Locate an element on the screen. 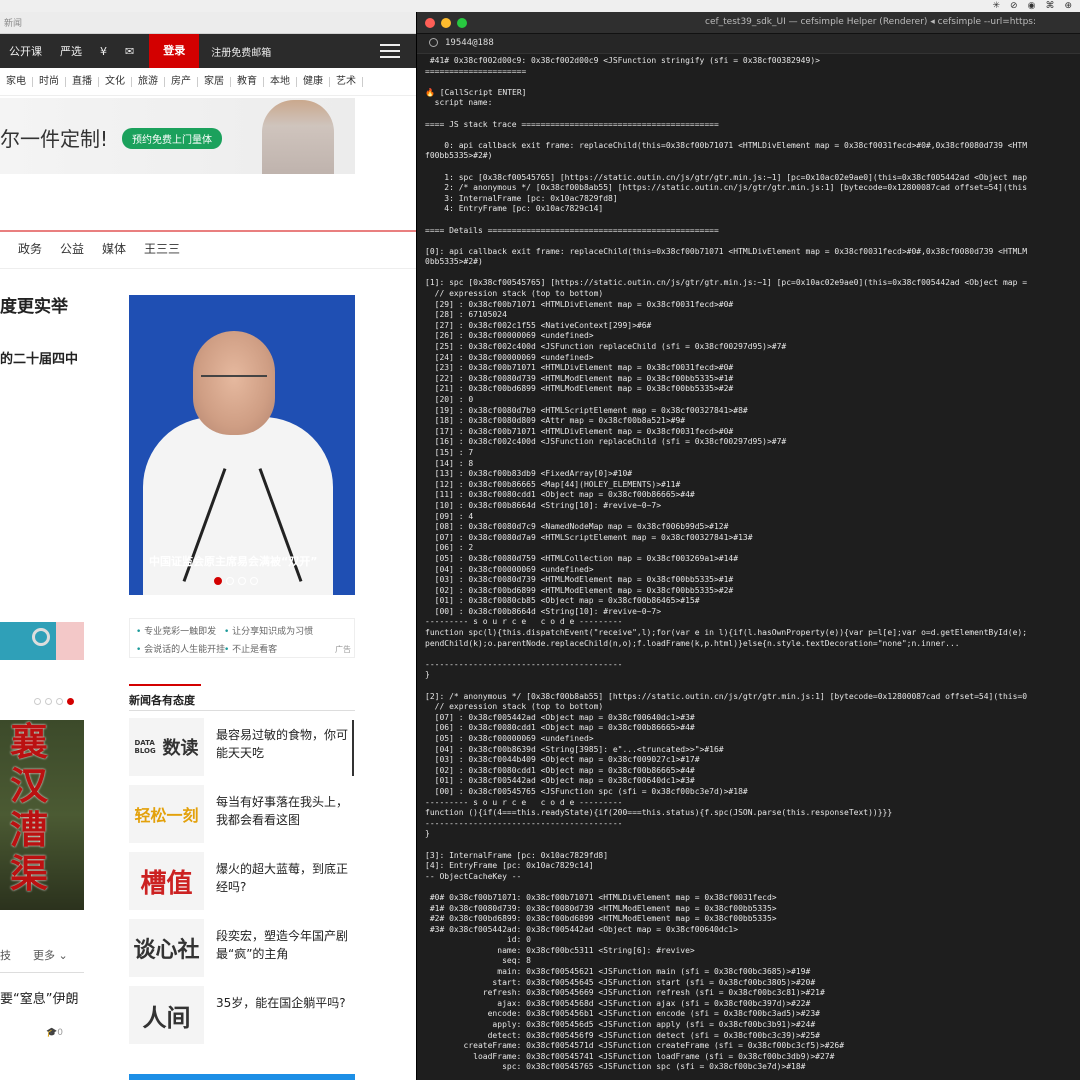 The image size is (1080, 1080). search-icon is located at coordinates (433, 42).